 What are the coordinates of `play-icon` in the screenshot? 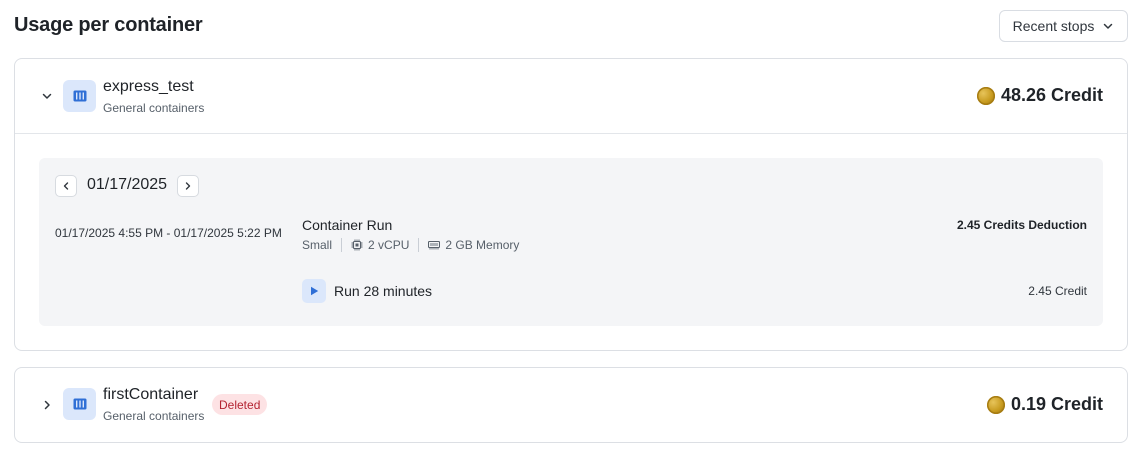 It's located at (314, 291).